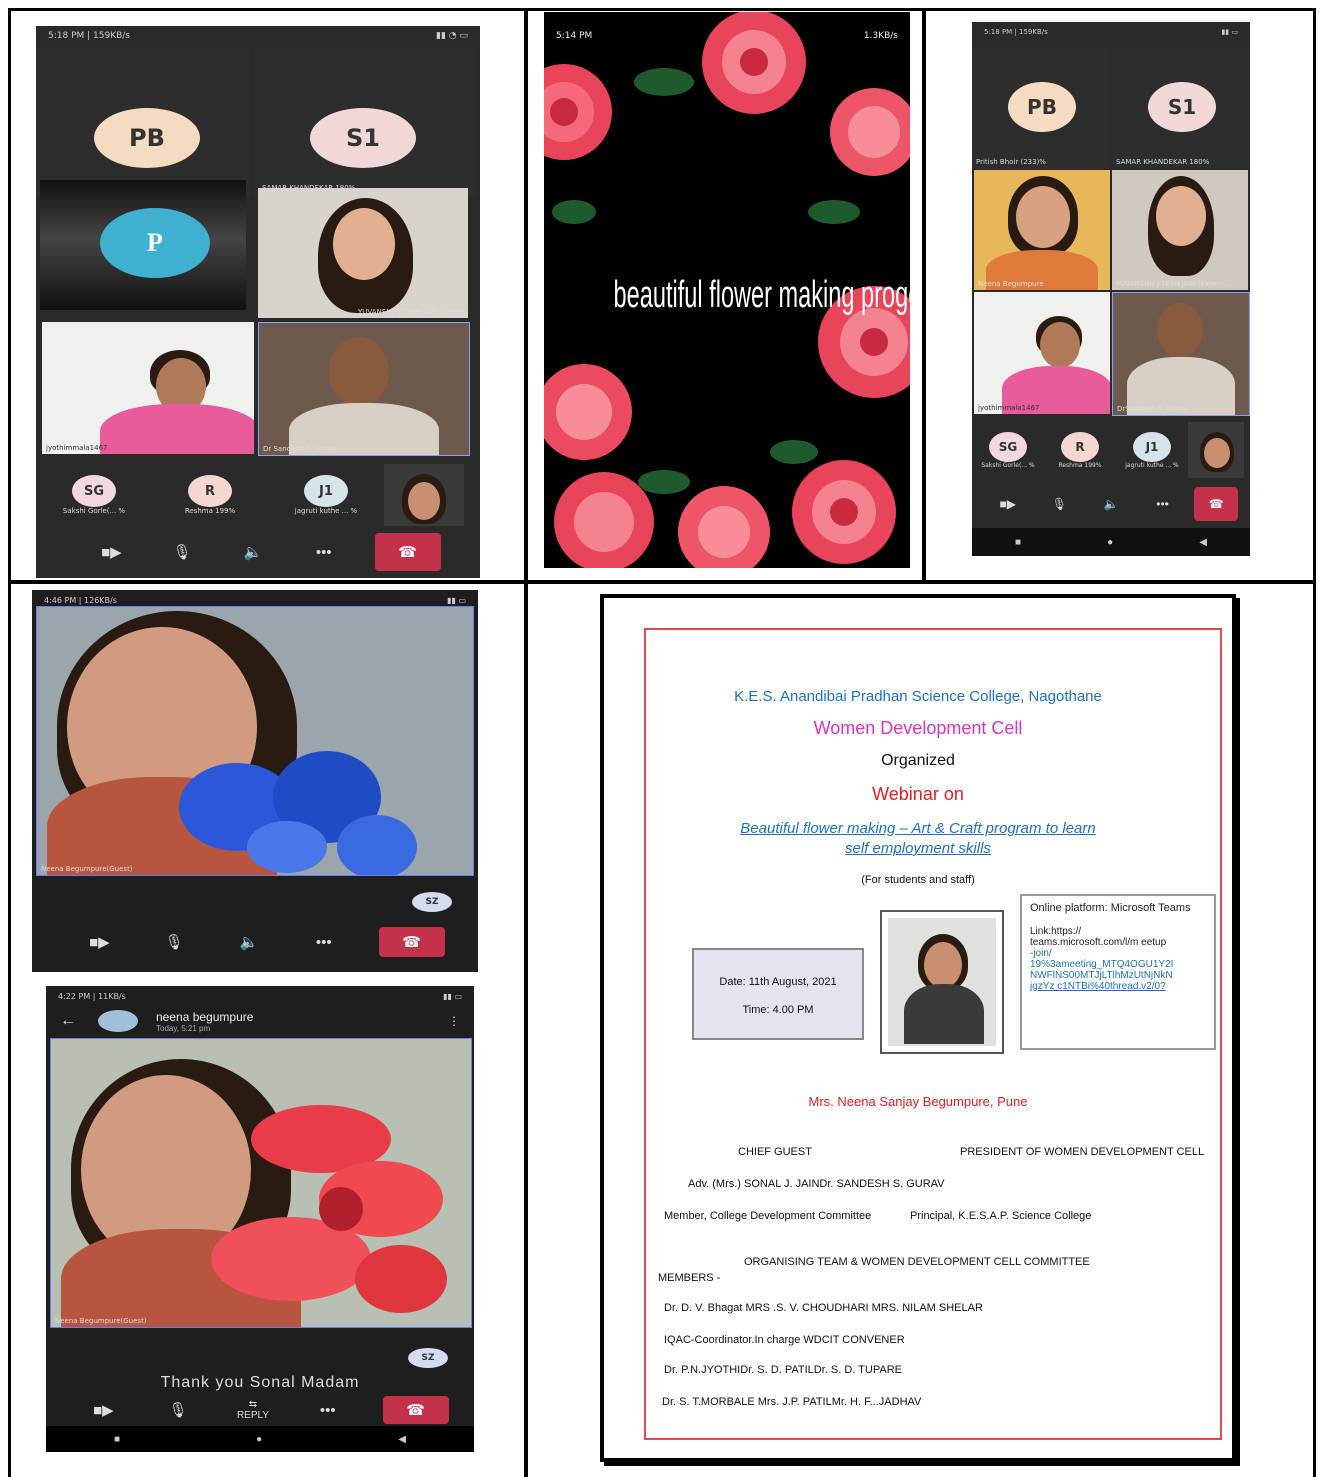 The height and width of the screenshot is (1477, 1322). Describe the element at coordinates (1119, 986) in the screenshot. I see `link-line: jgzYz c1NTBi%40thread.v2/0?` at that location.